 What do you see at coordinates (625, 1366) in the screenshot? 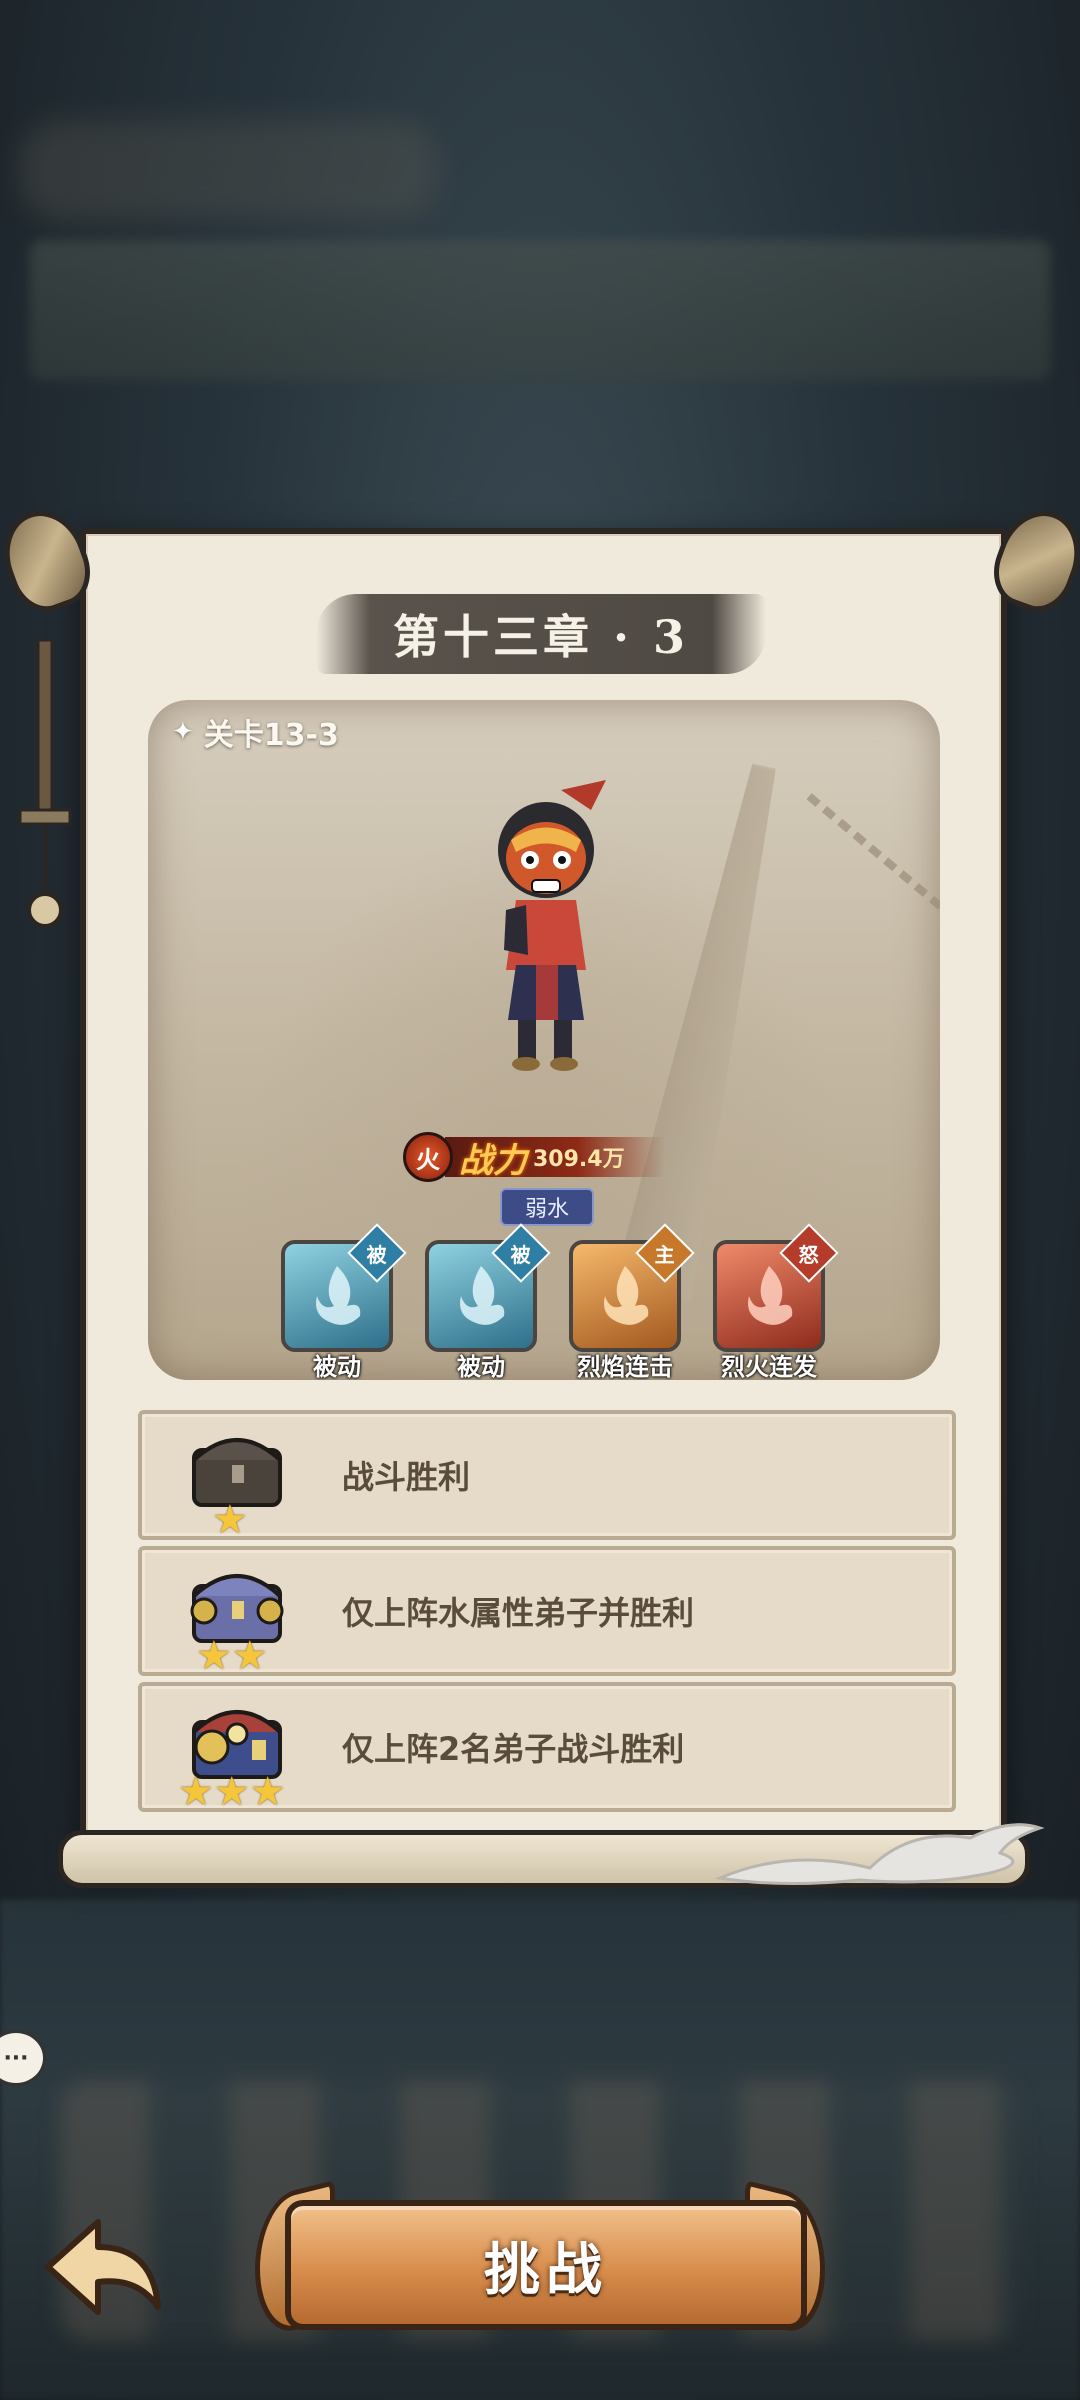
I see `skill-name: 烈焰连击` at bounding box center [625, 1366].